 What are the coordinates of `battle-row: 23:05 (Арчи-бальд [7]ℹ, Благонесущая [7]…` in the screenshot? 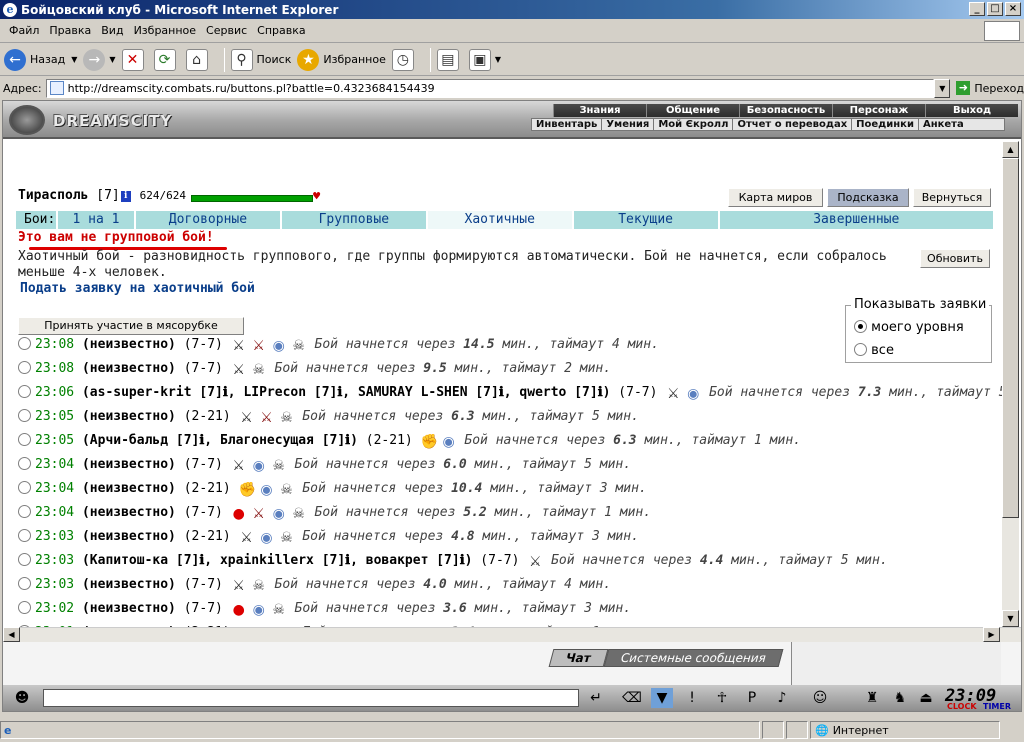 It's located at (508, 445).